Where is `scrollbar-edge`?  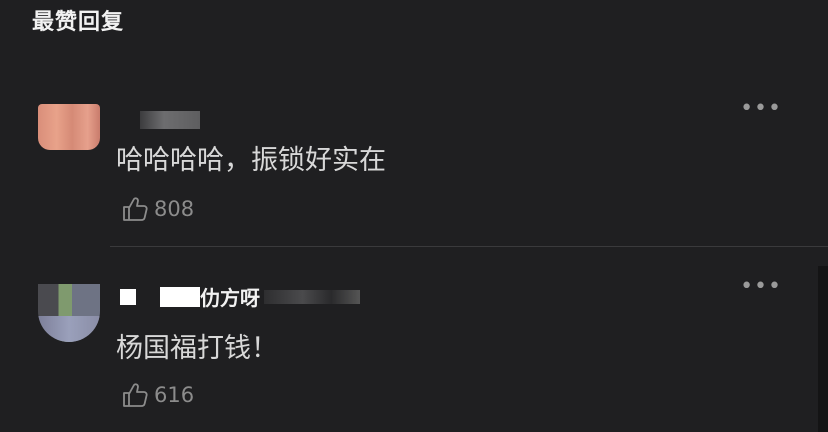
scrollbar-edge is located at coordinates (823, 349).